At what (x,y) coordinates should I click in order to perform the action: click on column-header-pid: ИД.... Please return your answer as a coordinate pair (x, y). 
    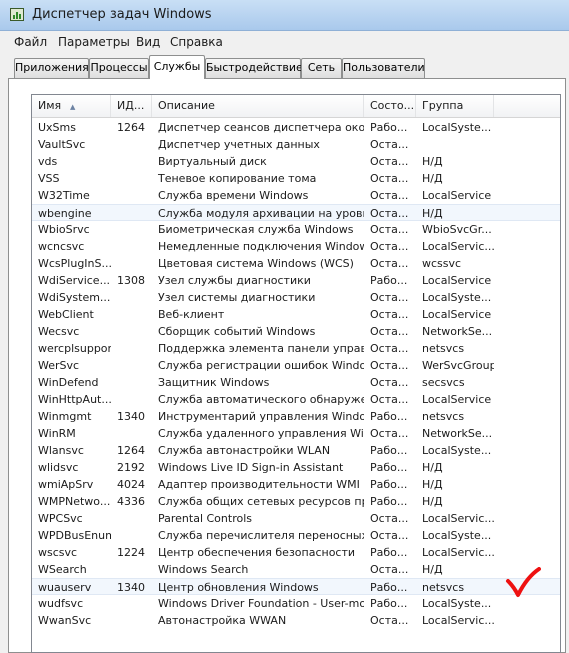
    Looking at the image, I should click on (131, 106).